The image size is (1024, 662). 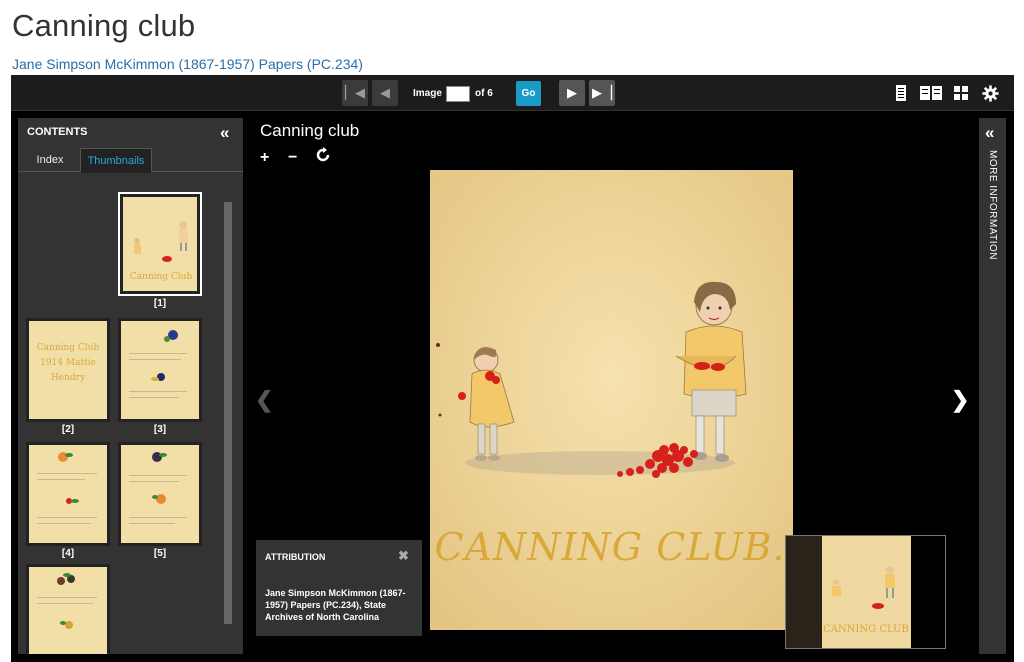 I want to click on two-page-icon, so click(x=931, y=93).